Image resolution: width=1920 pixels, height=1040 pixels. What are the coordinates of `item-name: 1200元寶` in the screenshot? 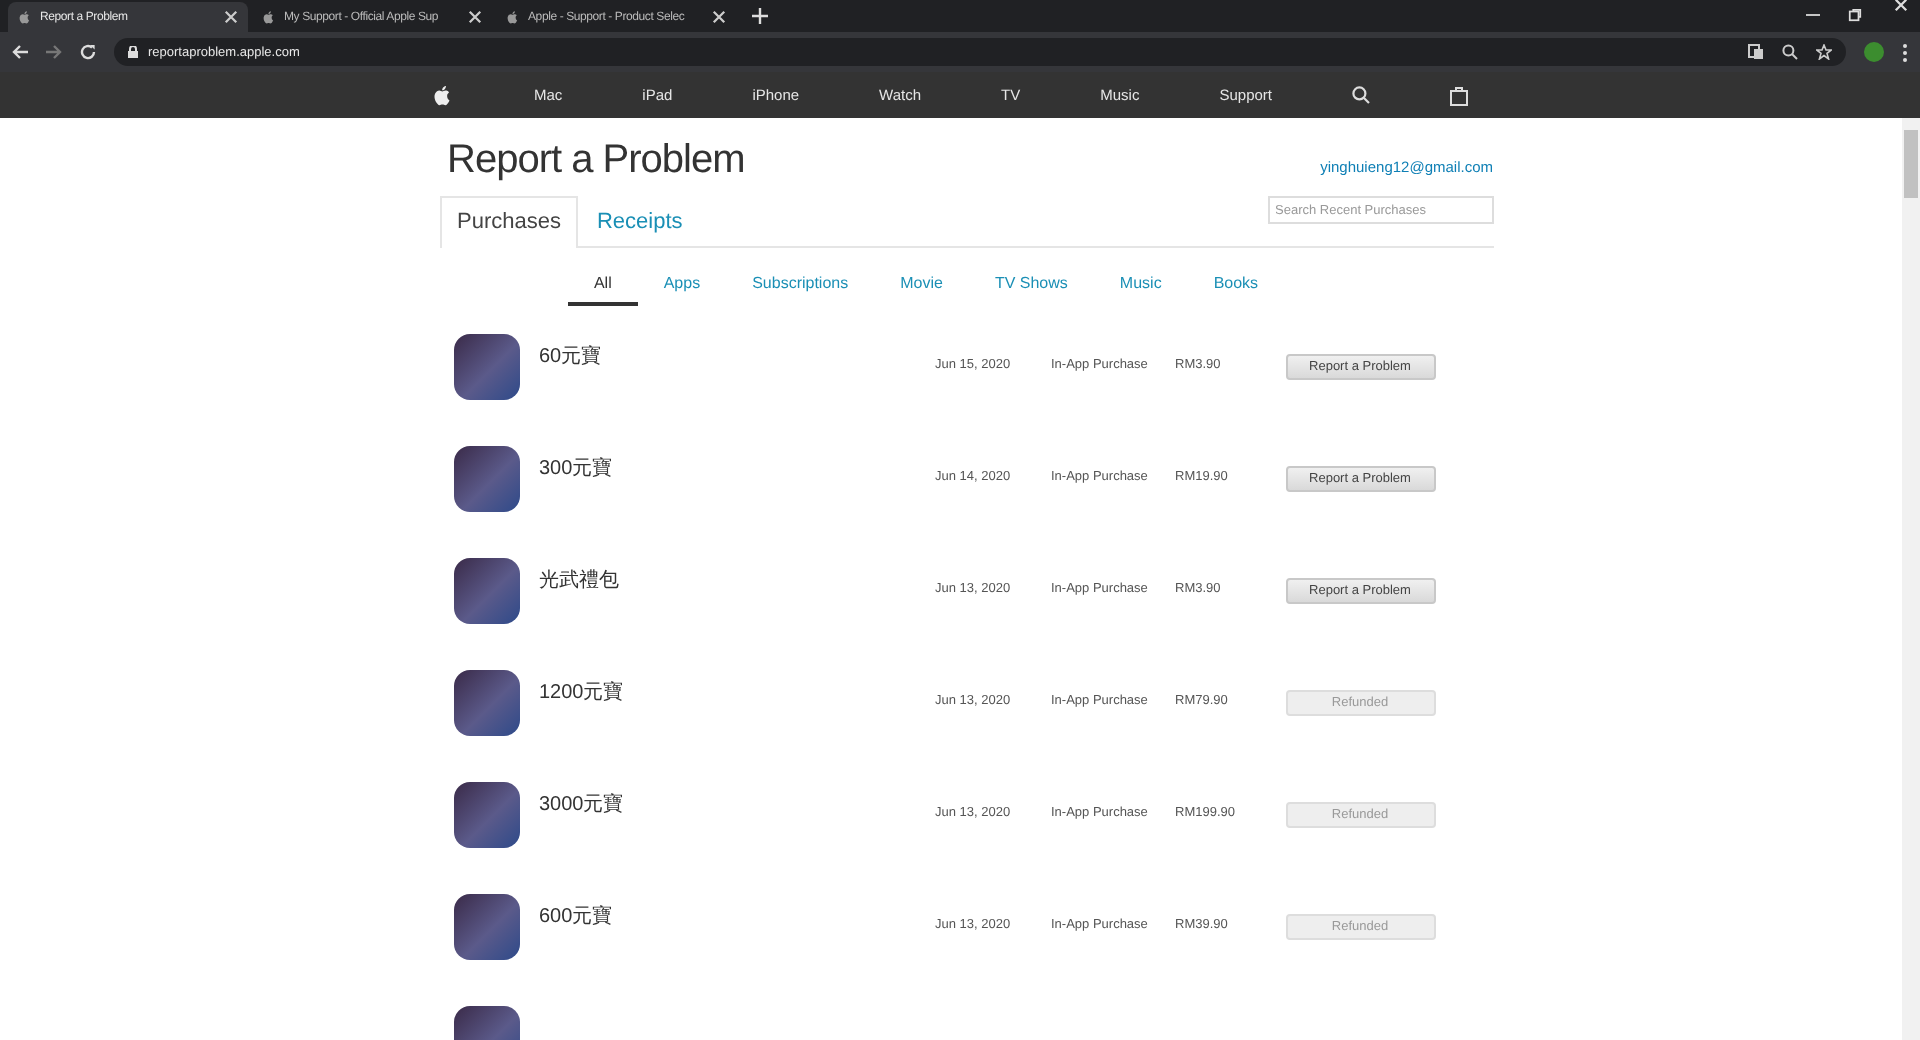 It's located at (582, 693).